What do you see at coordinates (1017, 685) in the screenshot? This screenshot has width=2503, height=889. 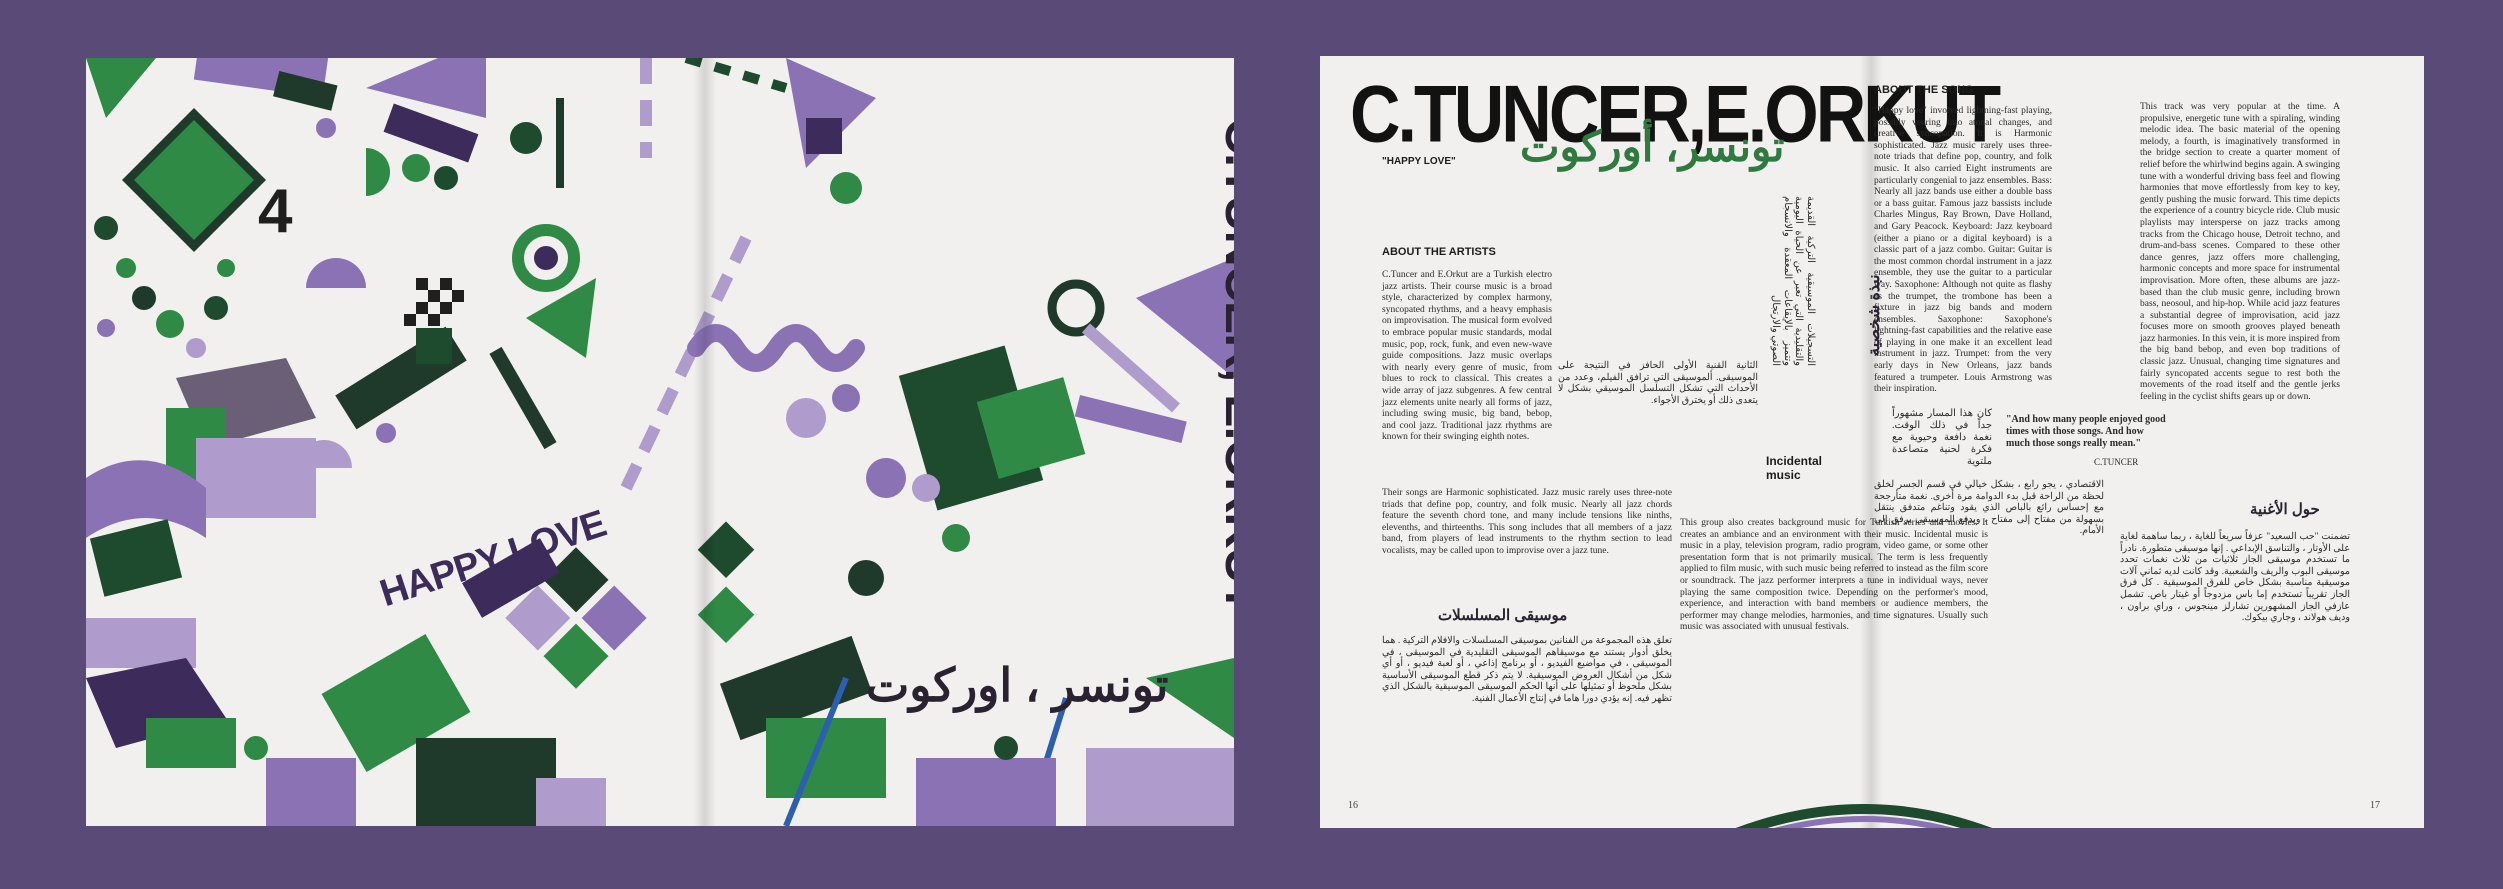 I see `cover-arabic-title: تونسر ، اوركوت` at bounding box center [1017, 685].